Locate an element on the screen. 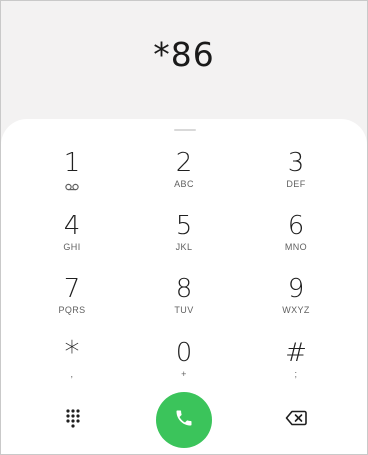  key-digit: 1 is located at coordinates (72, 163).